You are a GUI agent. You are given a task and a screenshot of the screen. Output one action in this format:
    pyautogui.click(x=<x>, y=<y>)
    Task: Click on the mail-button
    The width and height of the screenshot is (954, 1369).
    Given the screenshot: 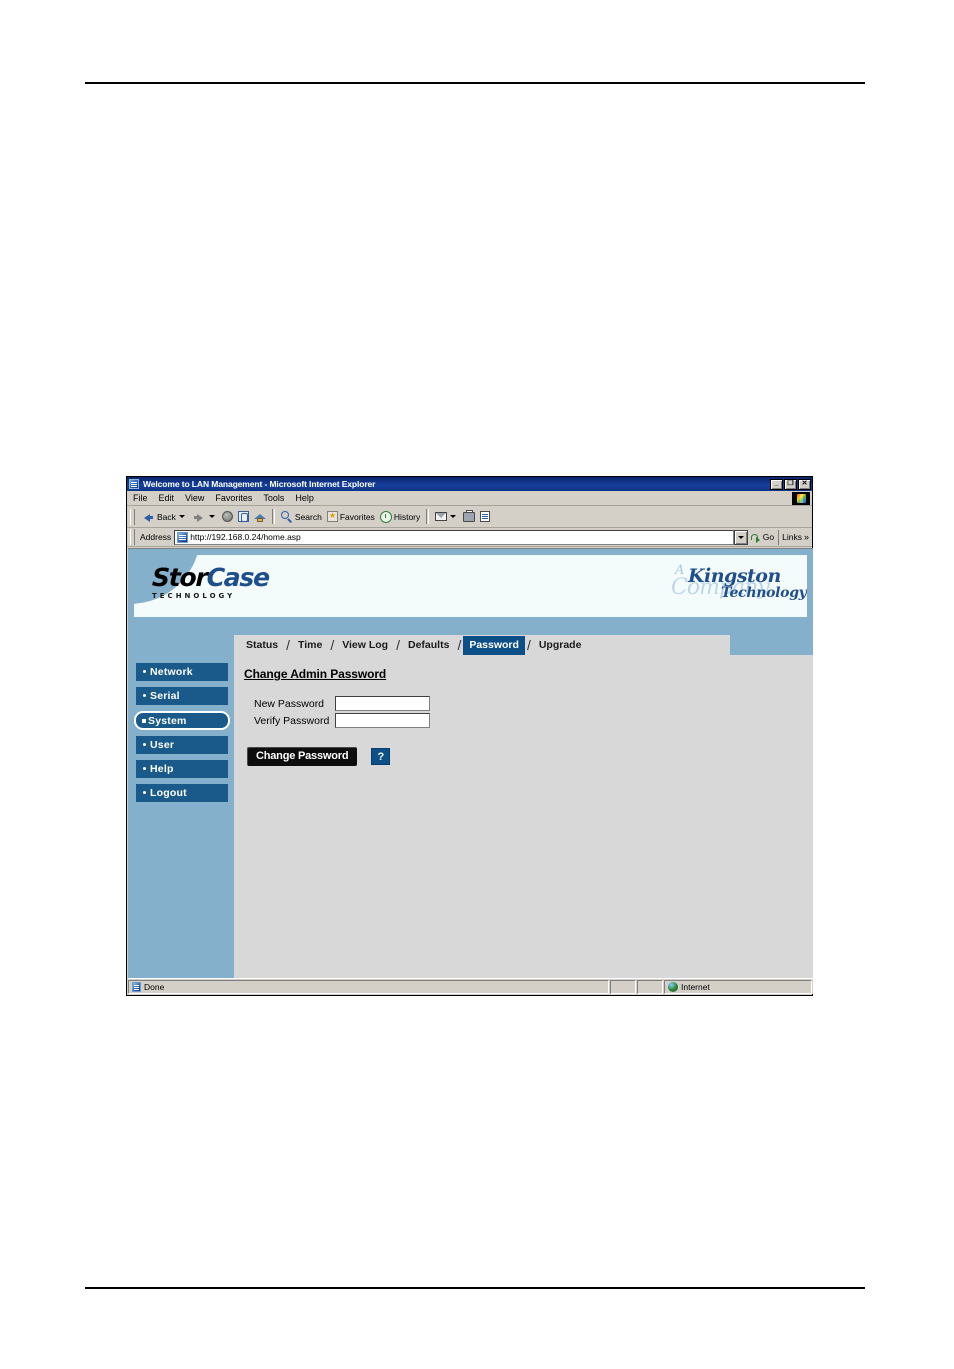 What is the action you would take?
    pyautogui.click(x=446, y=516)
    